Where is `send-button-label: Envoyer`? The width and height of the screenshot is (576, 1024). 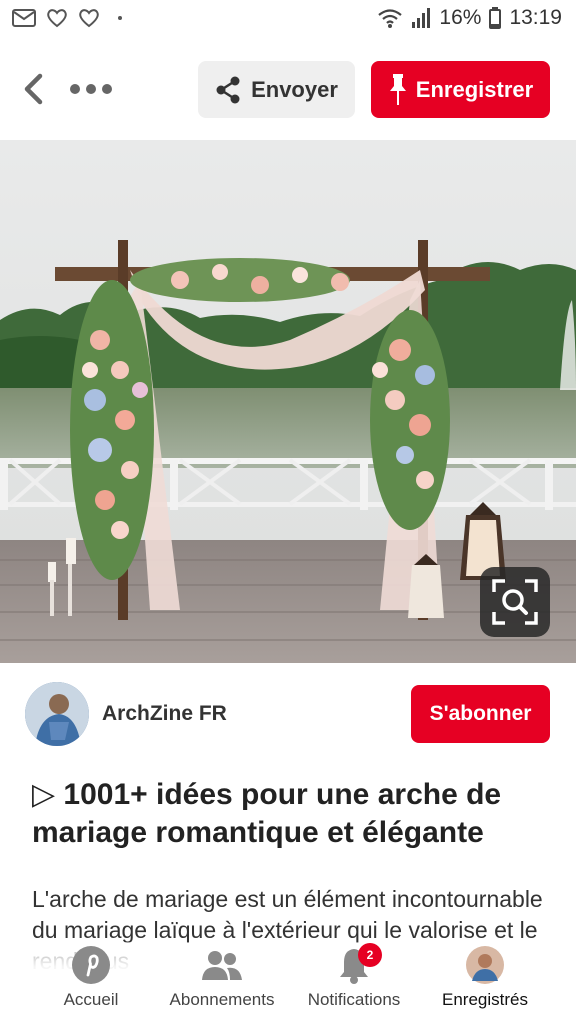 send-button-label: Envoyer is located at coordinates (294, 89).